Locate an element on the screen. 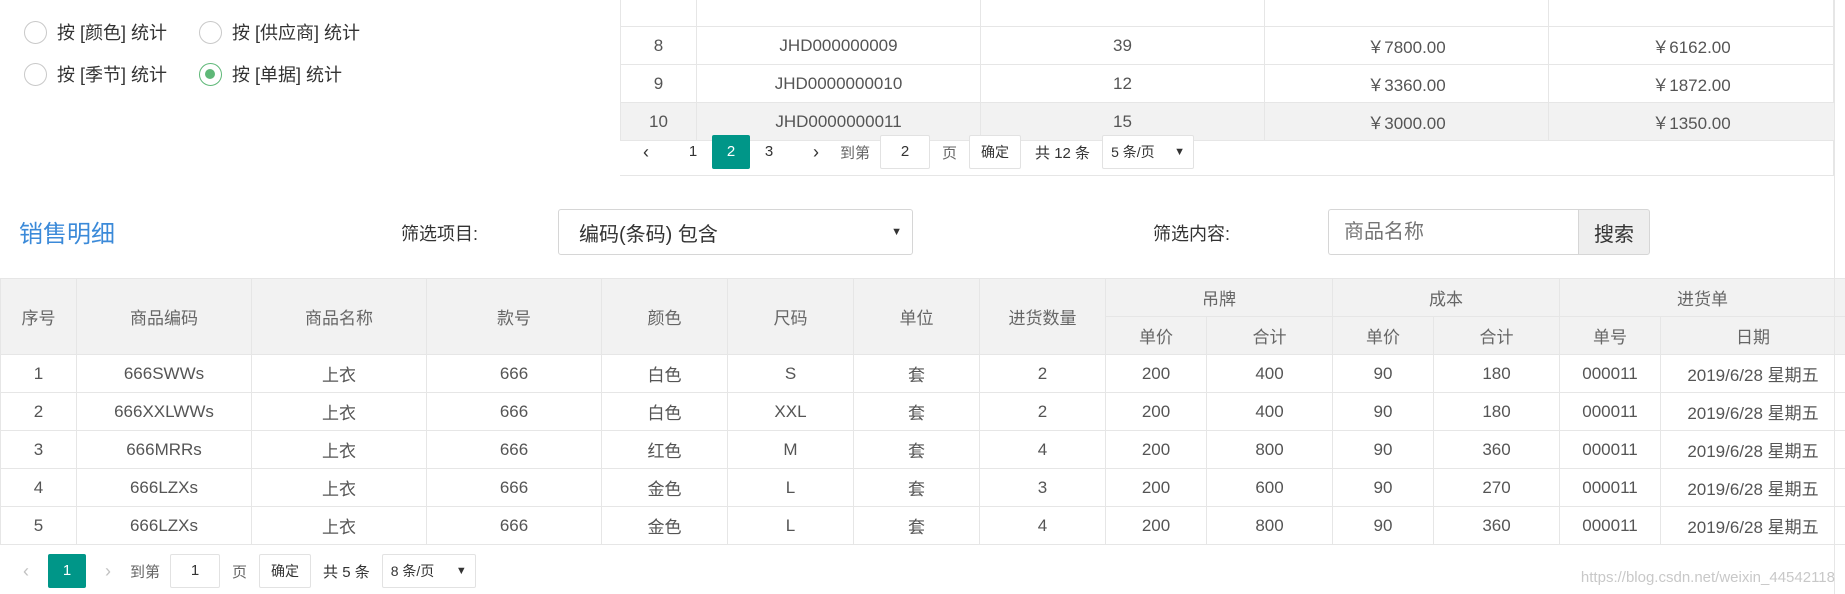  top-pagination: ‹ 1 2 3 › 到第 2 页 确定 共 12 条 5 条/页 ▼ is located at coordinates (916, 152).